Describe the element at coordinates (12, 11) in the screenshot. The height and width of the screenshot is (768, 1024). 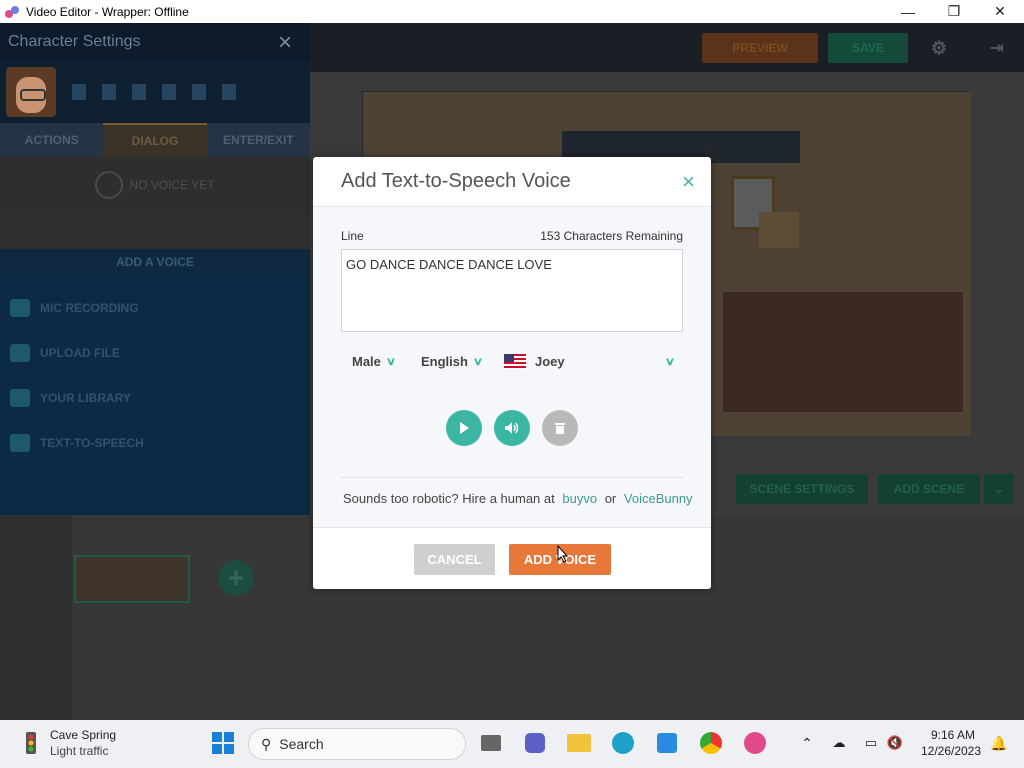
I see `app-icon` at that location.